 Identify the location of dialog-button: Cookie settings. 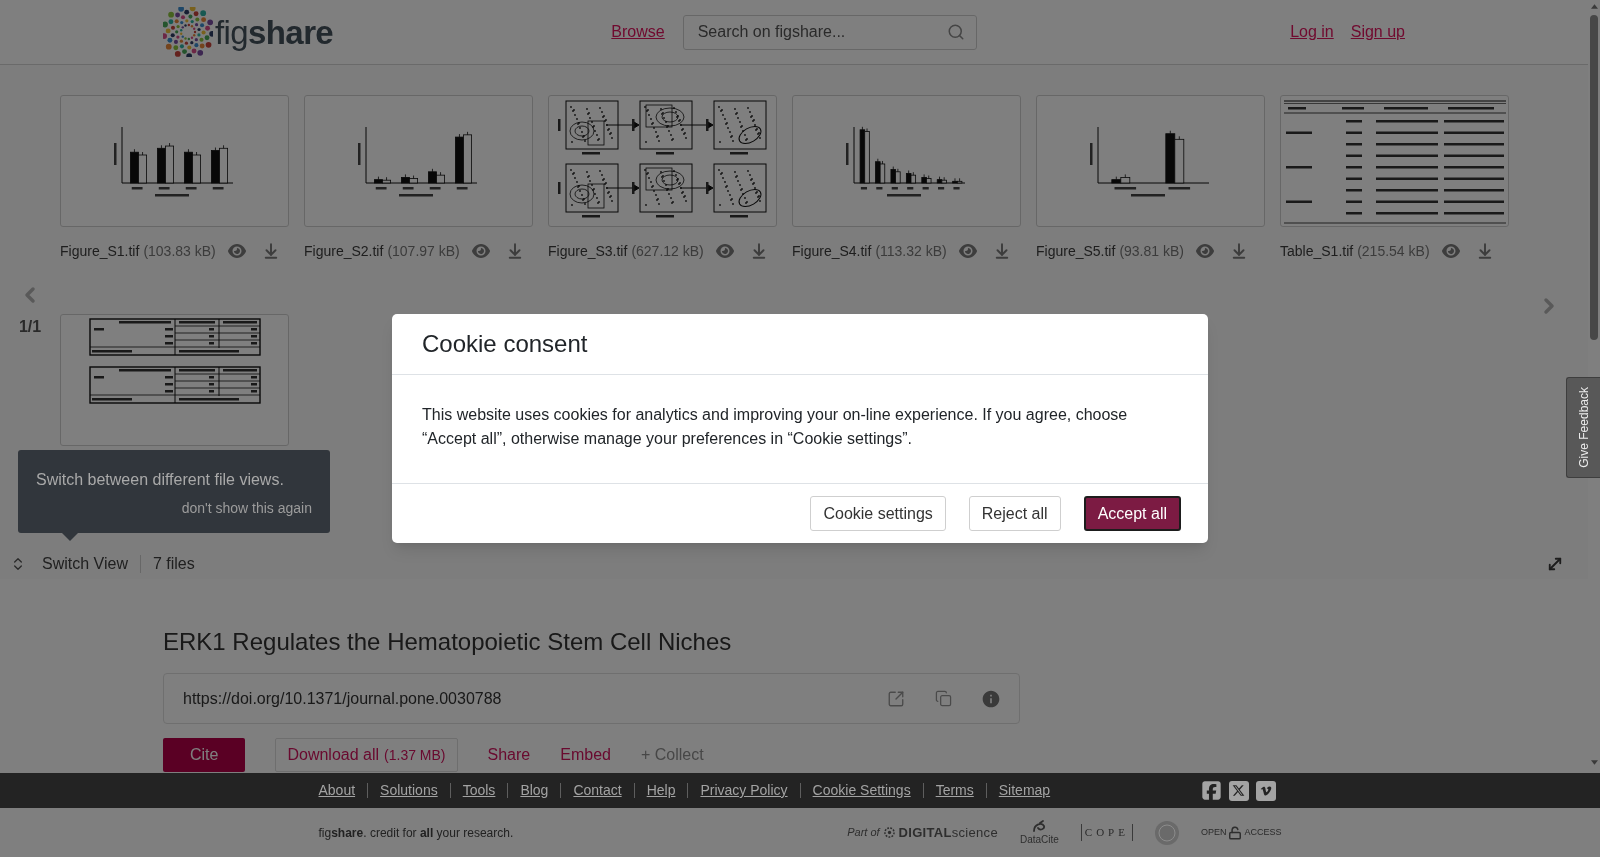
(878, 513).